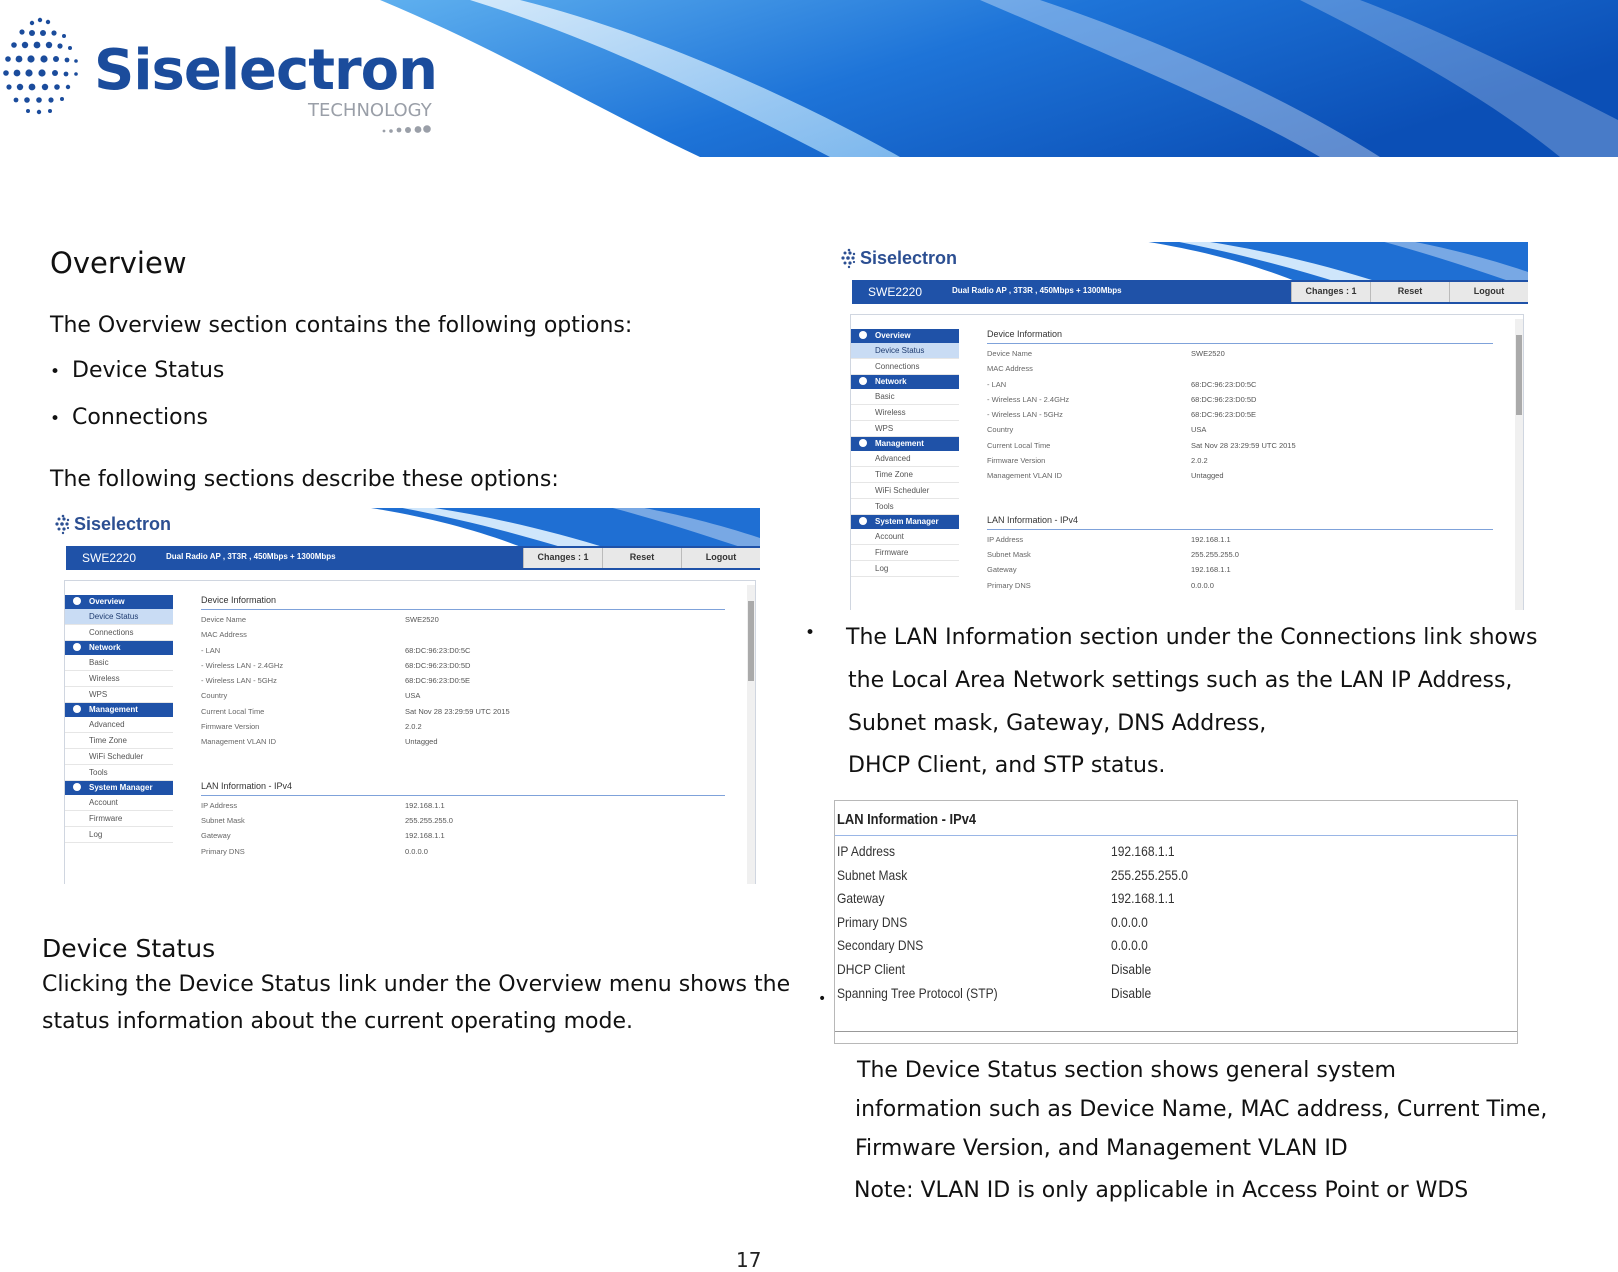 The width and height of the screenshot is (1618, 1272). What do you see at coordinates (866, 851) in the screenshot?
I see `lan-table-key: IP Address` at bounding box center [866, 851].